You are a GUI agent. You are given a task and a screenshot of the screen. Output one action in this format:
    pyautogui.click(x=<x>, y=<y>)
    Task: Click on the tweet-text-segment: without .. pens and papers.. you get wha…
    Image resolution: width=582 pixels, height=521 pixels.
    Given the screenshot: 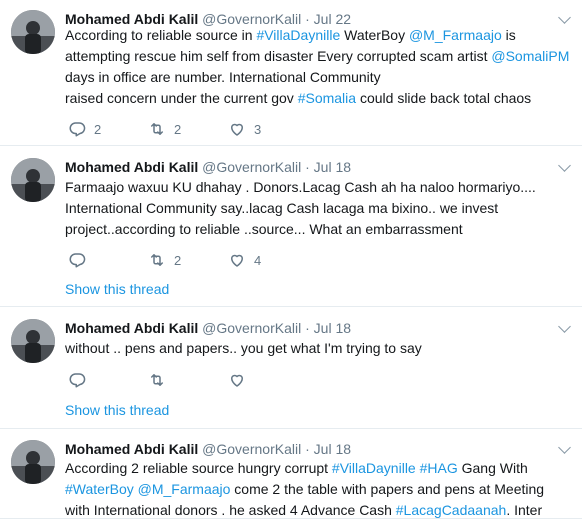 What is the action you would take?
    pyautogui.click(x=243, y=348)
    